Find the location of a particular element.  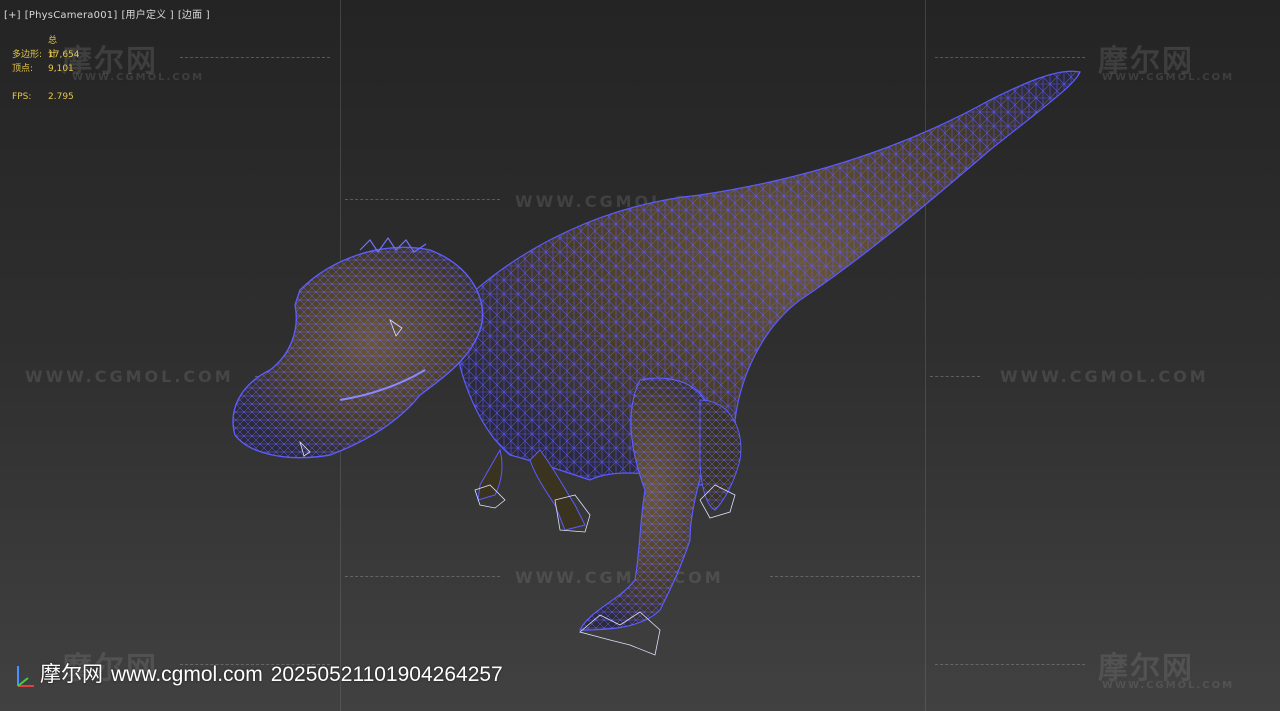

viewport-menu-plus: [+] is located at coordinates (12, 15).